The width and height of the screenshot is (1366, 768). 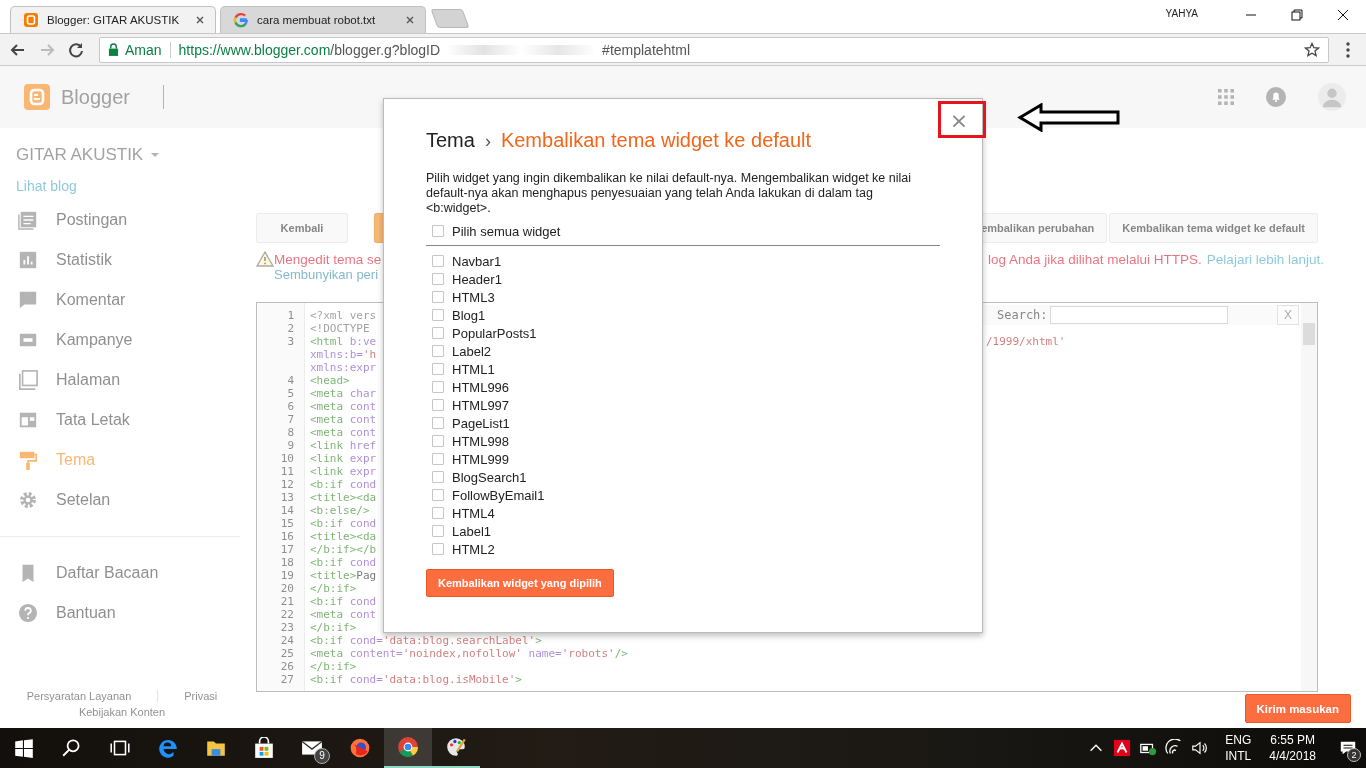 What do you see at coordinates (1181, 13) in the screenshot?
I see `profile-name: YAHYA` at bounding box center [1181, 13].